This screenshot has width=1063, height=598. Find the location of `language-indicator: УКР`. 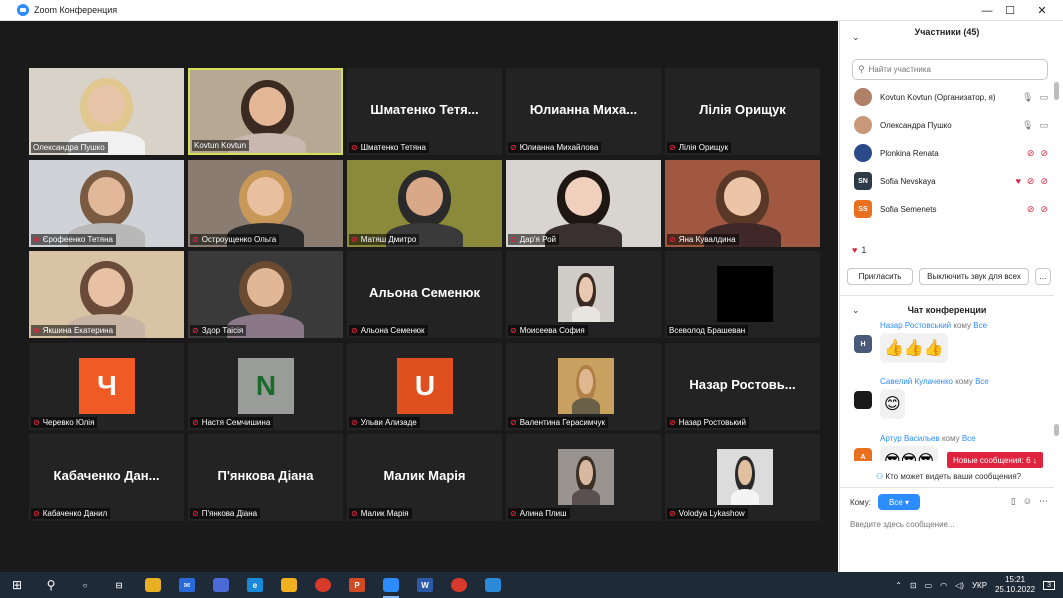

language-indicator: УКР is located at coordinates (979, 585).